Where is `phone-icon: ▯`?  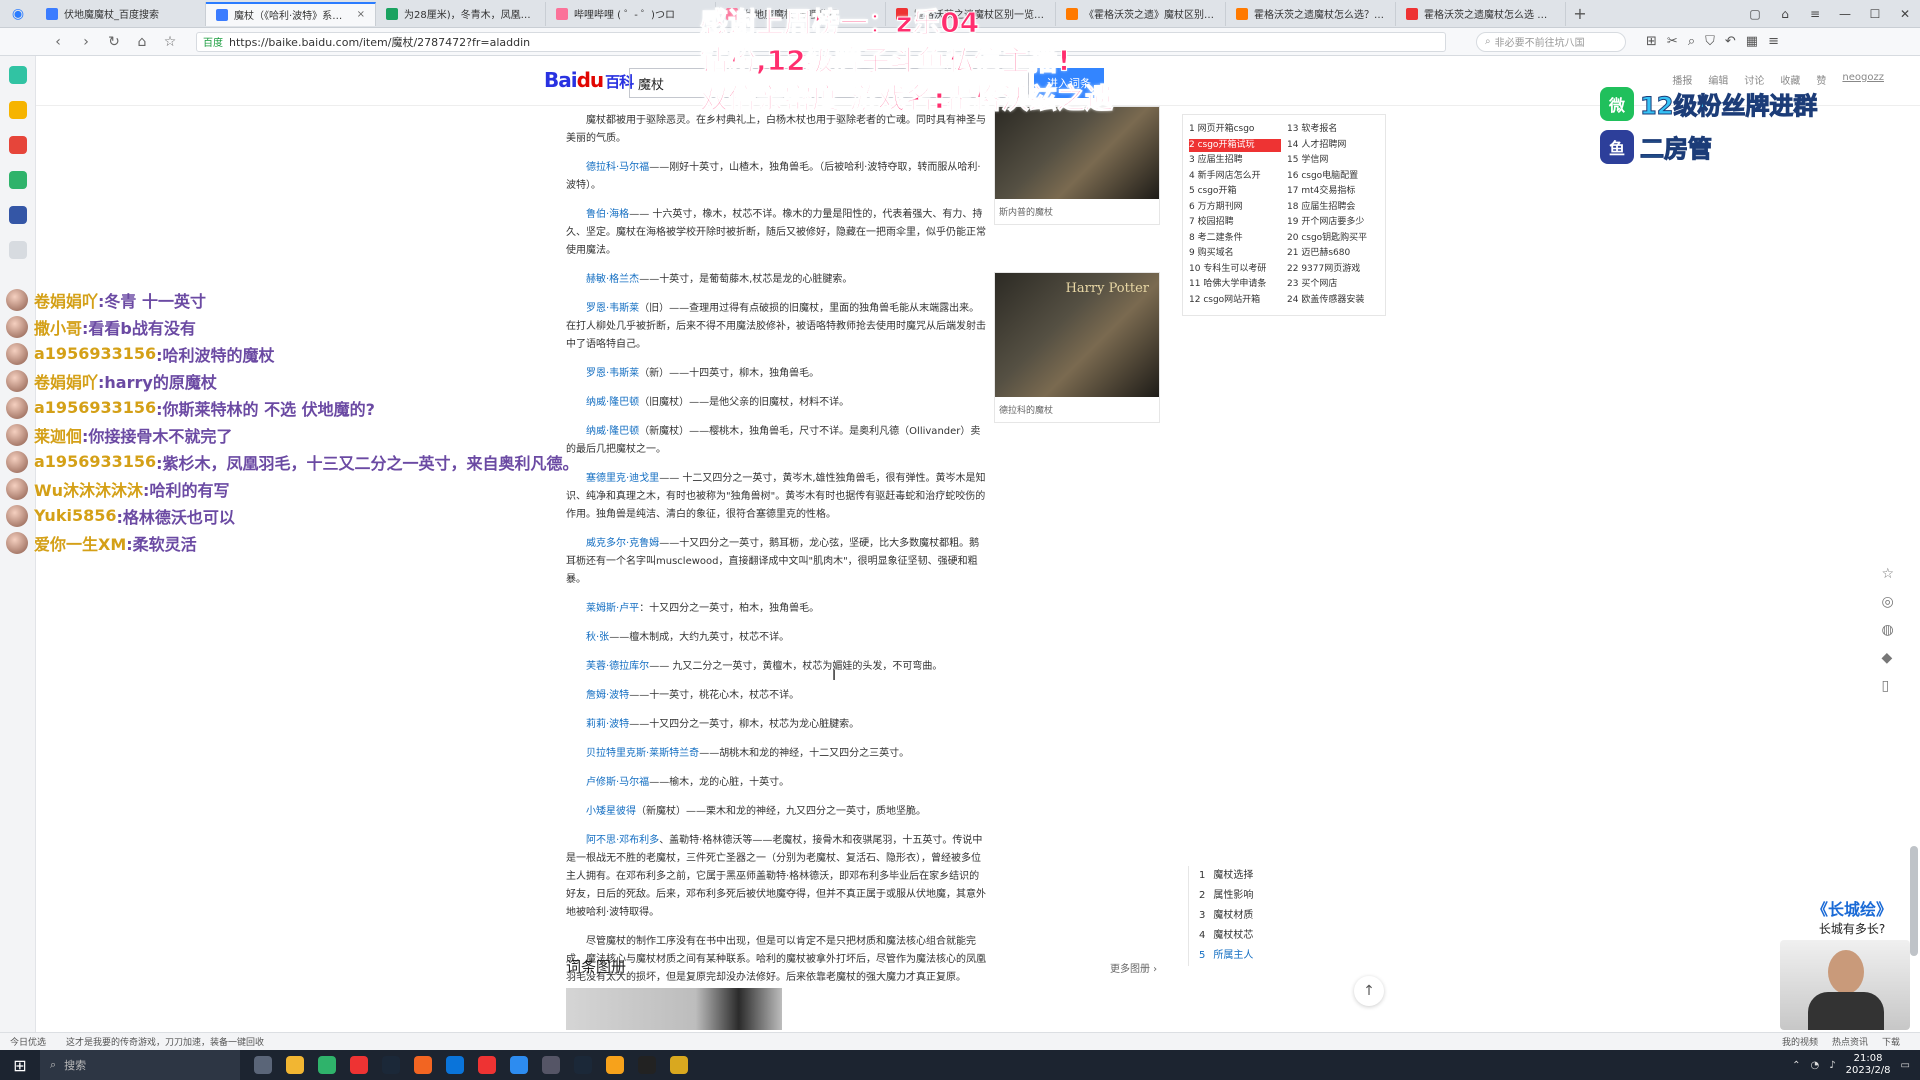
phone-icon: ▯ is located at coordinates (1887, 686).